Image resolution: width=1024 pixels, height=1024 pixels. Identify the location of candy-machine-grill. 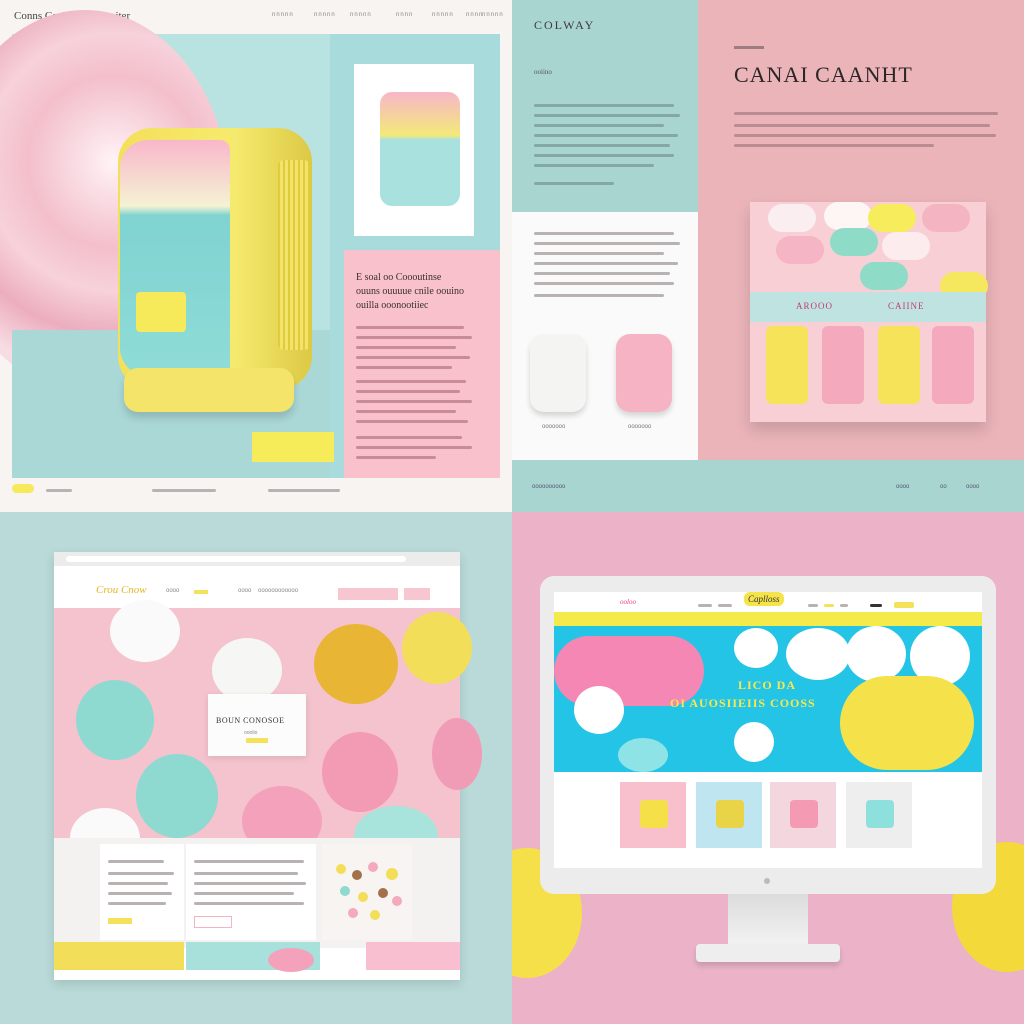
(294, 255).